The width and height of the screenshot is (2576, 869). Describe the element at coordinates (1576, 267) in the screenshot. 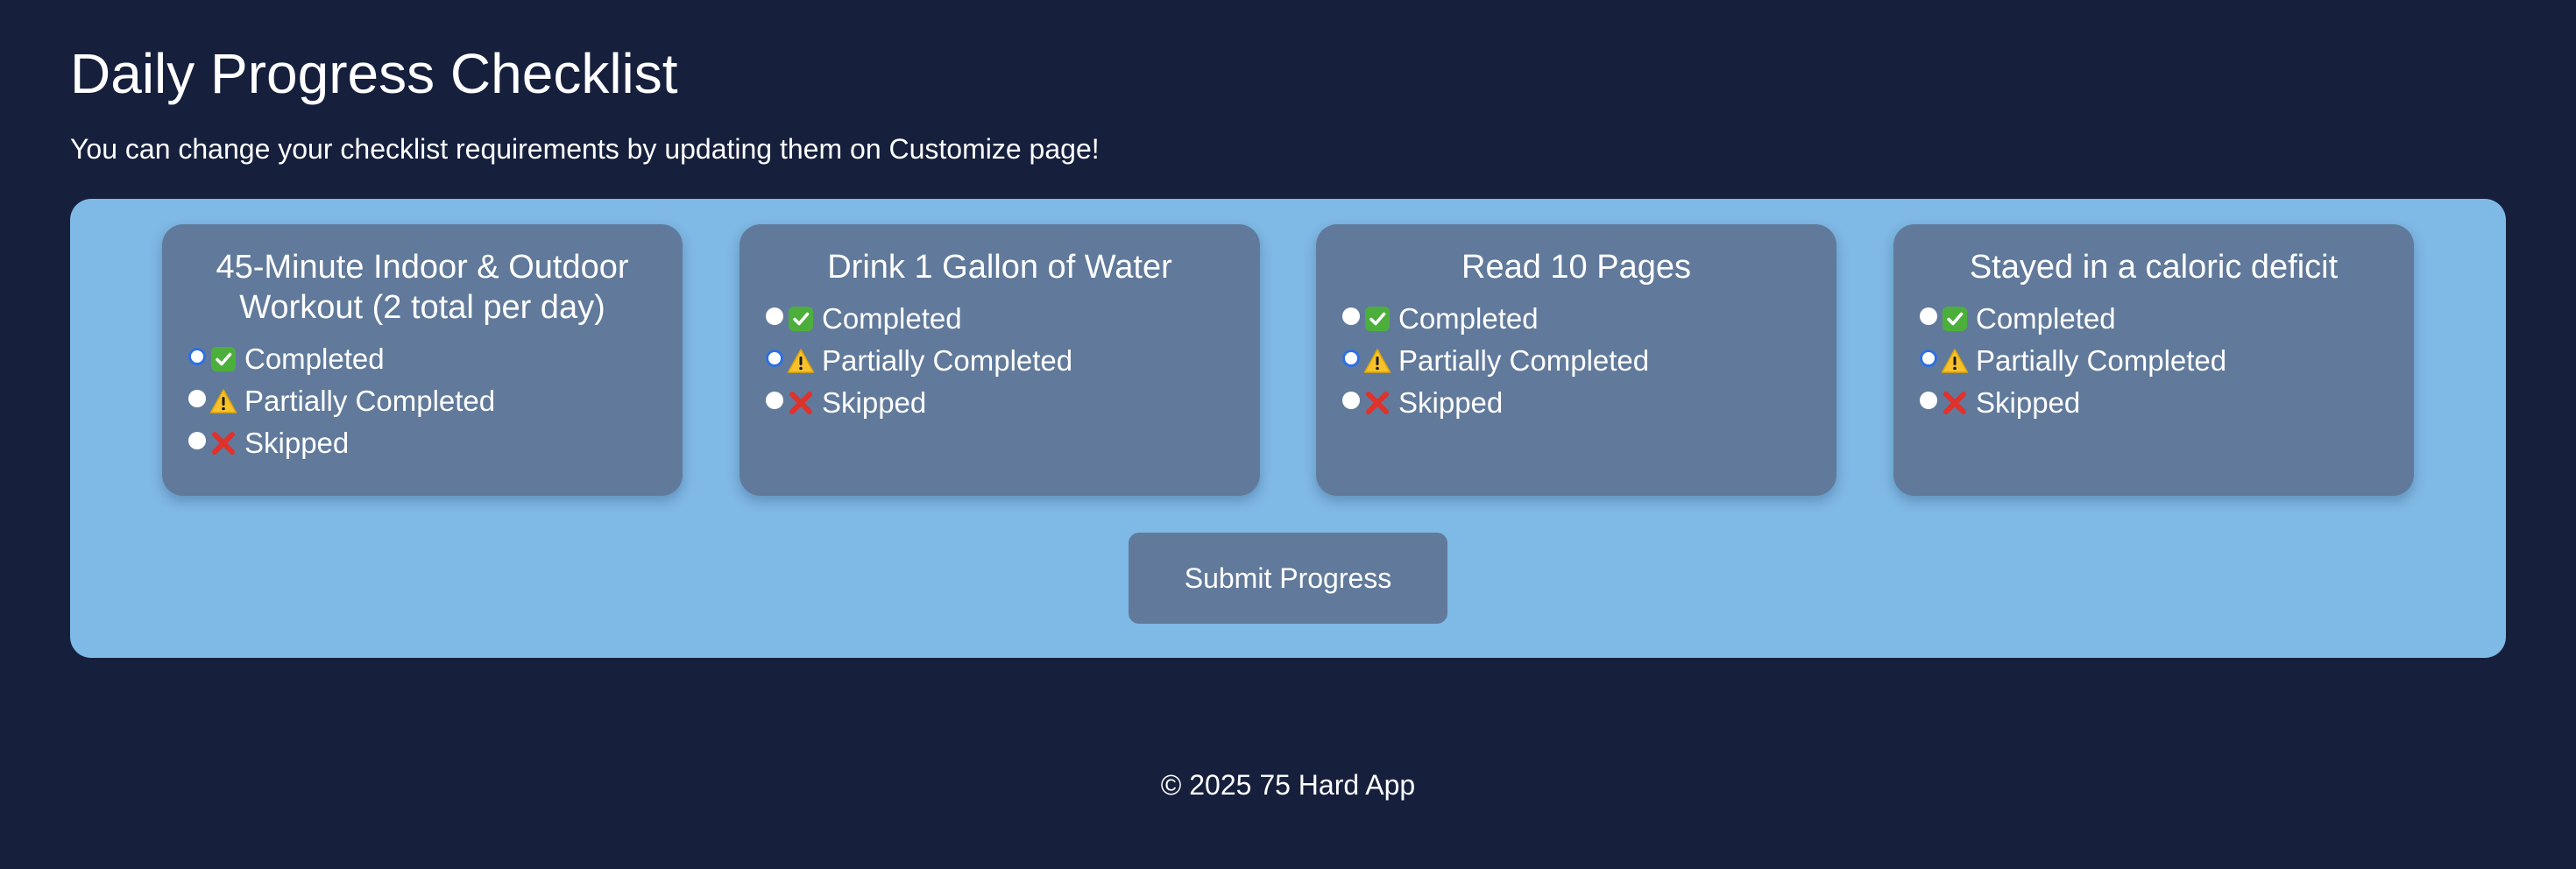

I see `task-title: Read 10 Pages` at that location.